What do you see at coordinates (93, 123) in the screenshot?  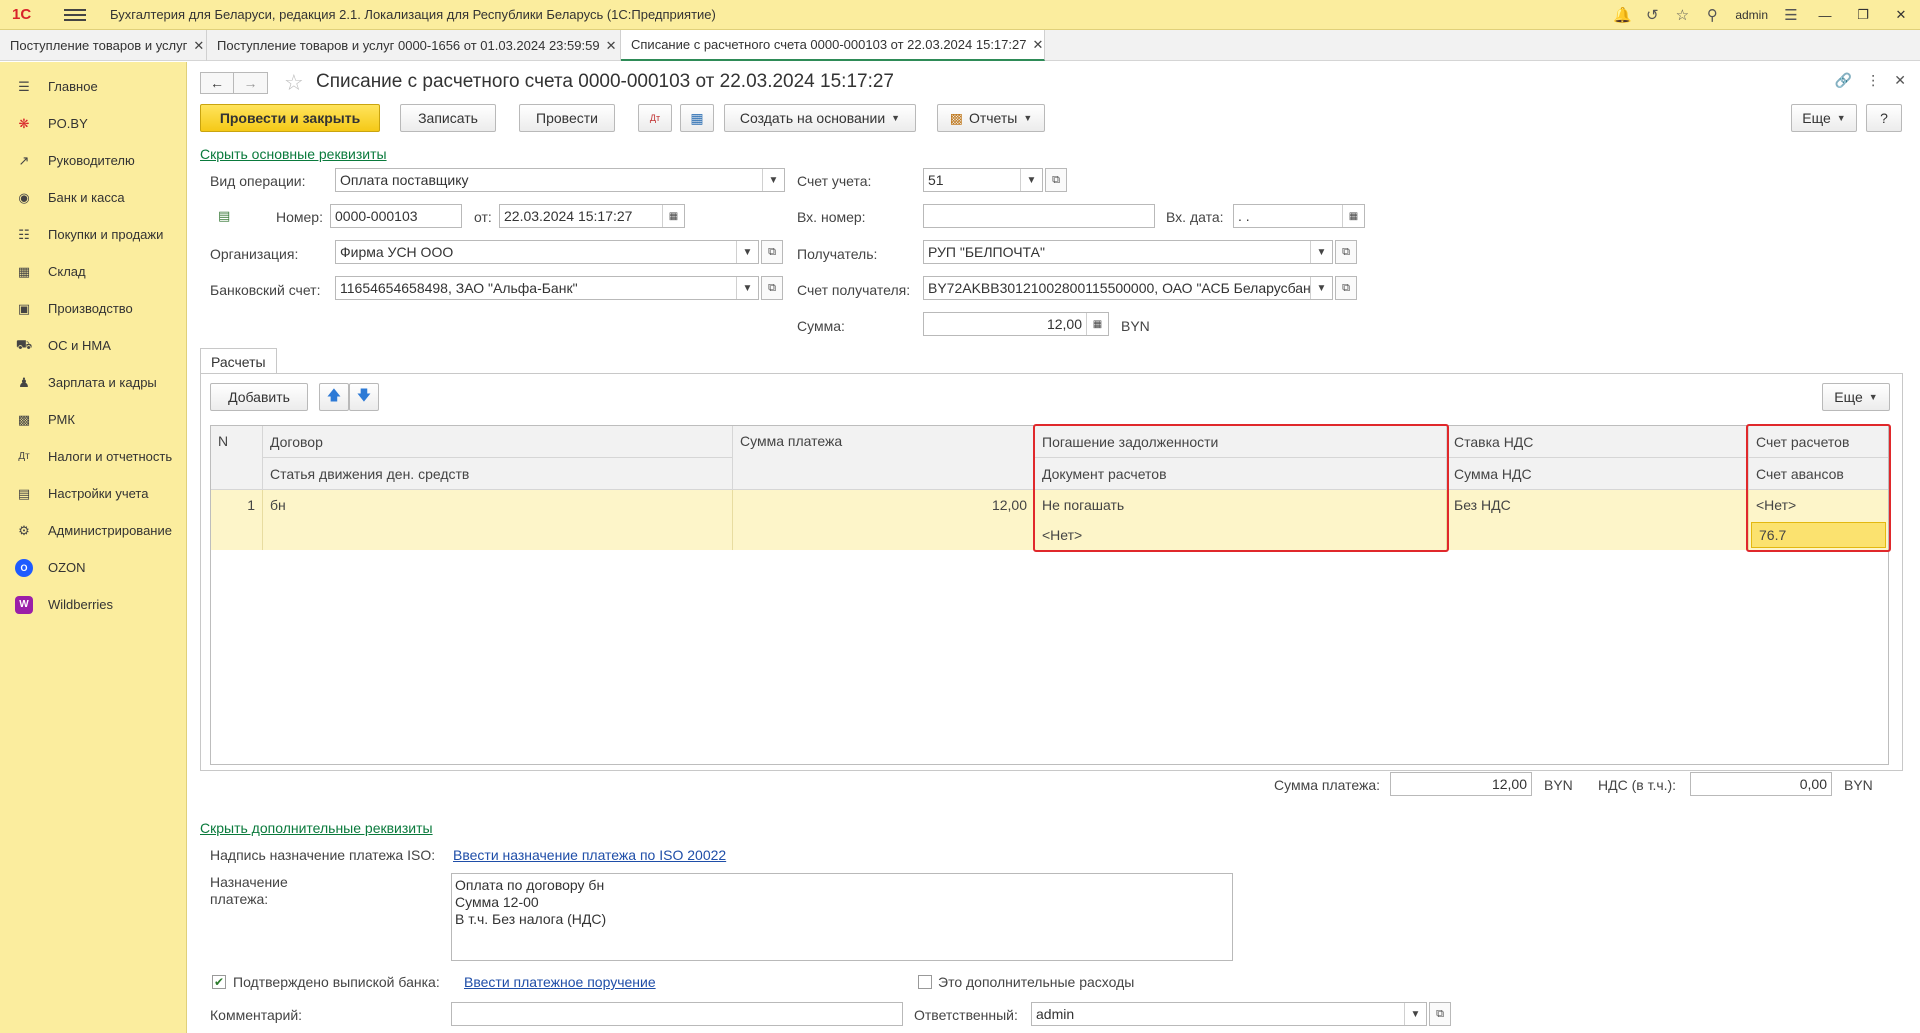 I see `sidebar-item-poby: ❋ PO.BY` at bounding box center [93, 123].